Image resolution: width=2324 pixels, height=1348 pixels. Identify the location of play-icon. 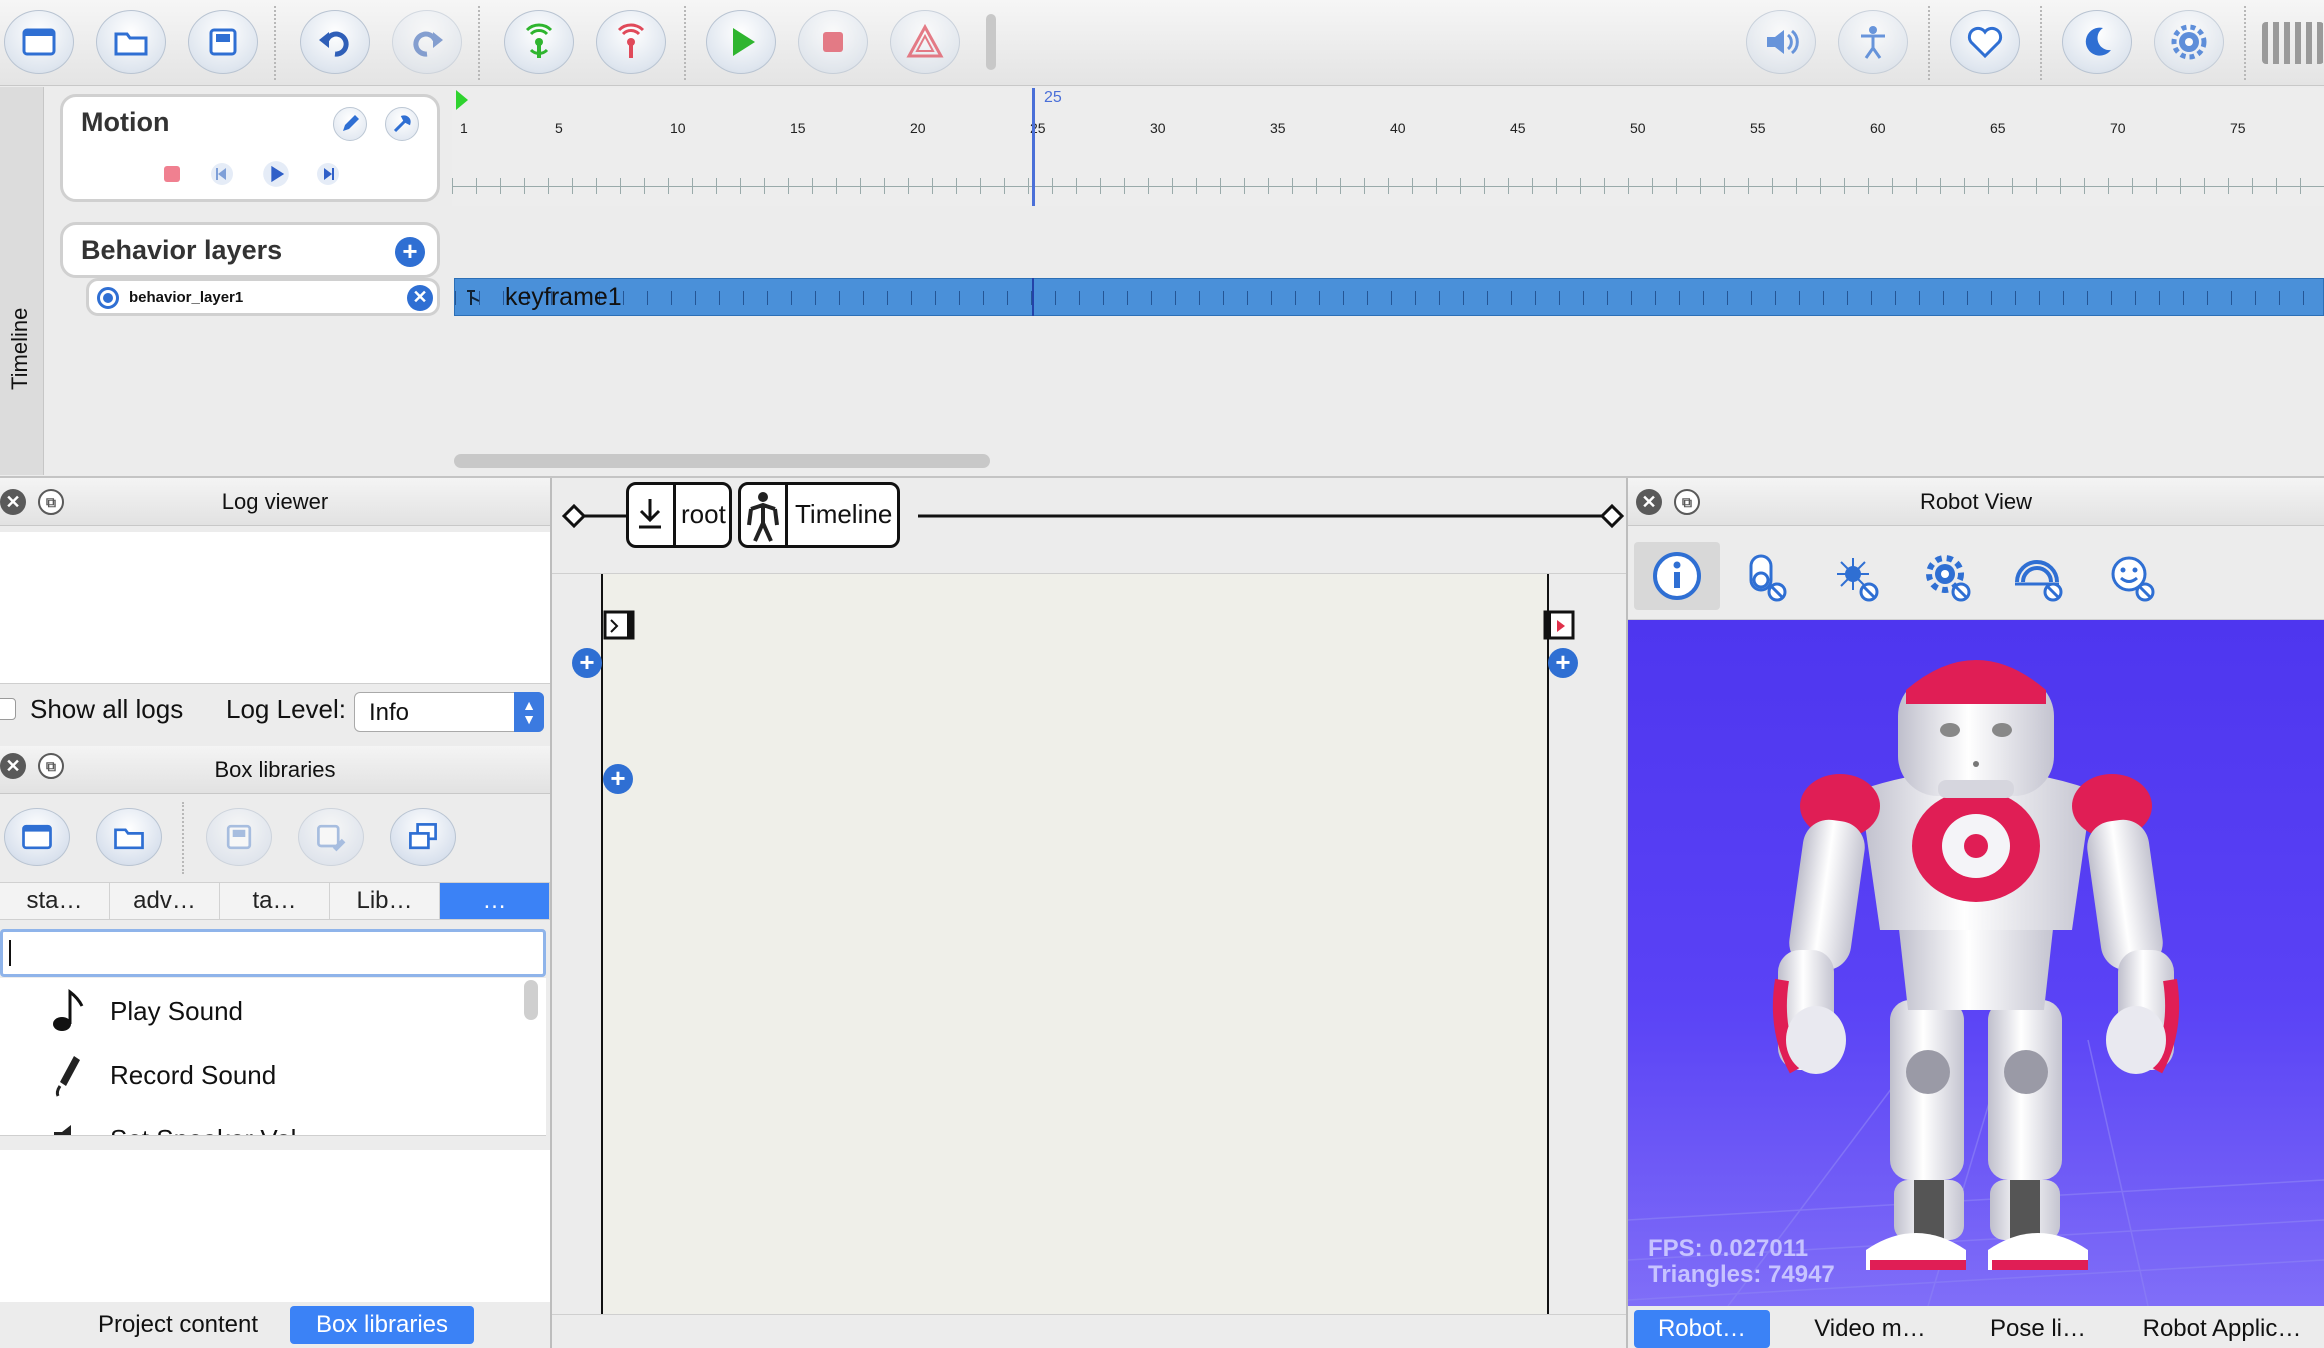
(741, 42).